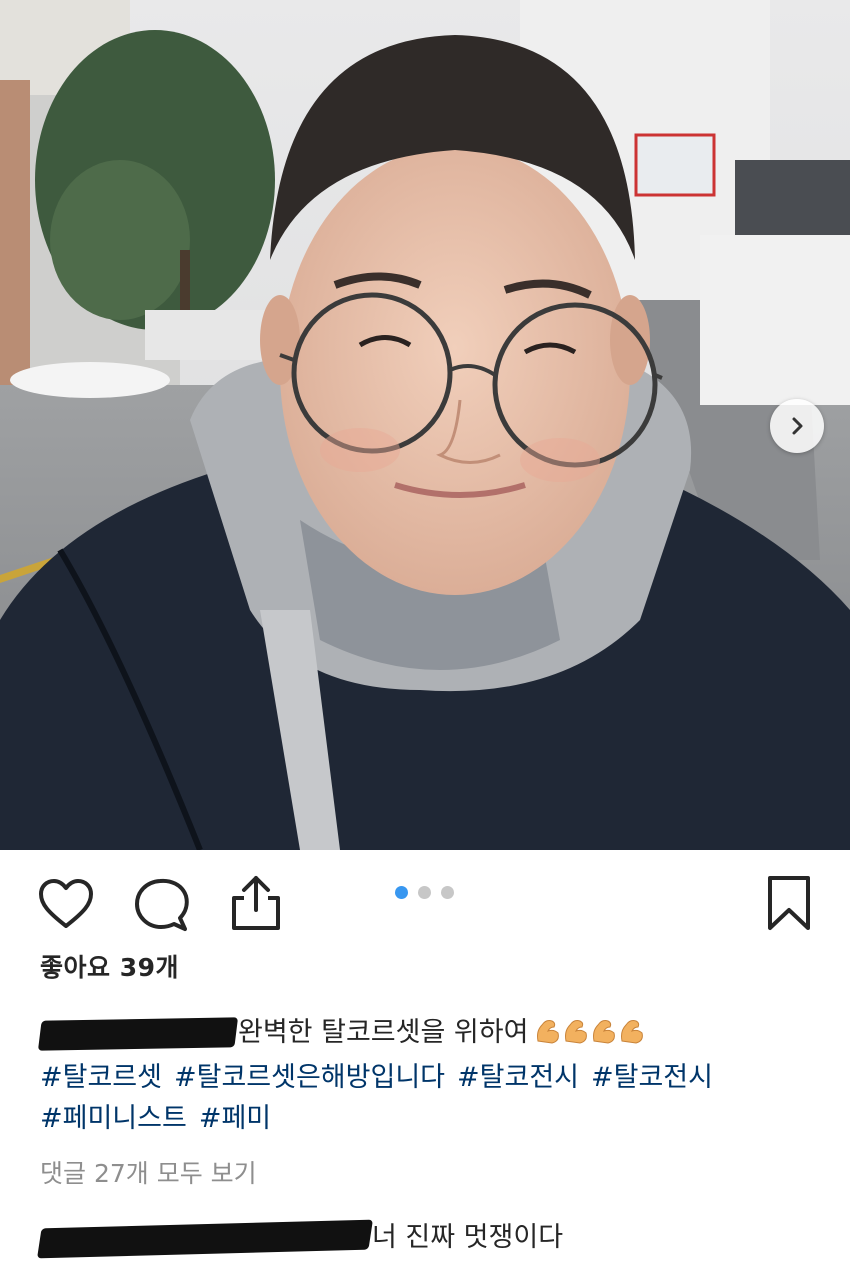 The height and width of the screenshot is (1266, 850). Describe the element at coordinates (162, 904) in the screenshot. I see `comment-bubble-icon` at that location.